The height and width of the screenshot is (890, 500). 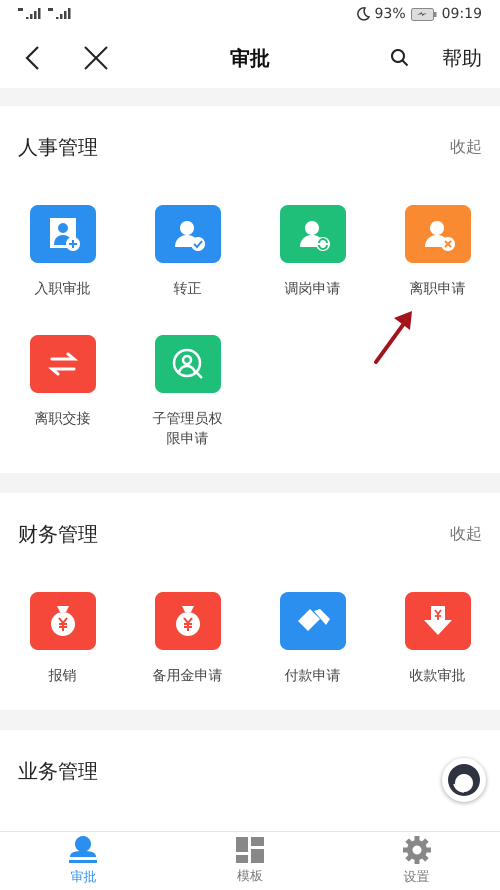 What do you see at coordinates (58, 534) in the screenshot?
I see `section-title: 财务管理` at bounding box center [58, 534].